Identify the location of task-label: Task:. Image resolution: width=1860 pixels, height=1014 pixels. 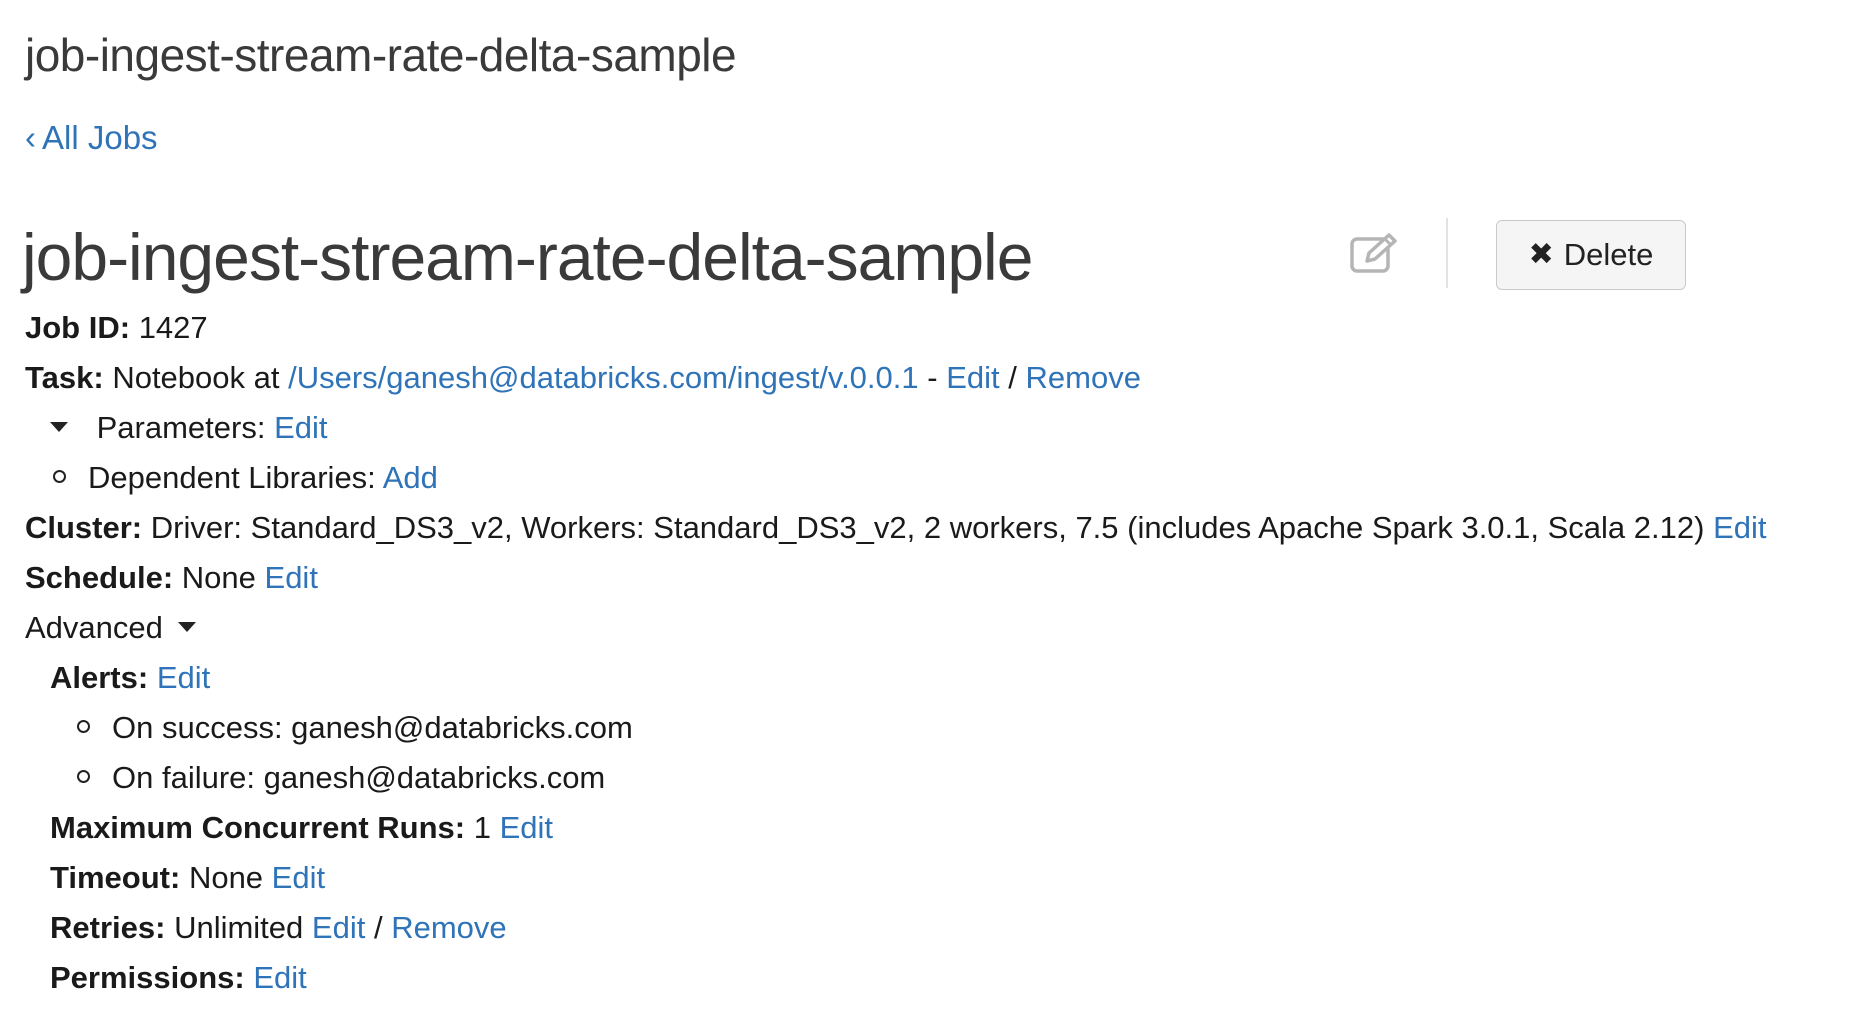
(64, 377).